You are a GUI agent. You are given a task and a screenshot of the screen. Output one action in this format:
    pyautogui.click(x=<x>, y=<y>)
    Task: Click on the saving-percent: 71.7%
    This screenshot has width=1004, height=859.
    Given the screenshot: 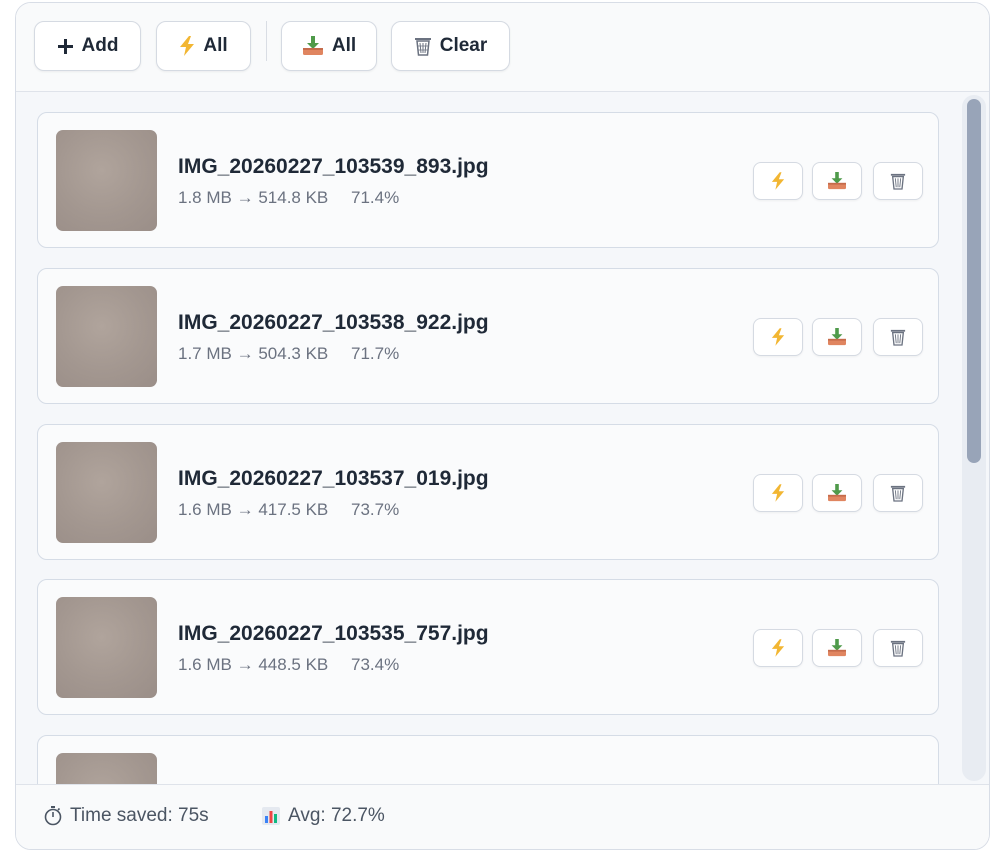 What is the action you would take?
    pyautogui.click(x=375, y=353)
    